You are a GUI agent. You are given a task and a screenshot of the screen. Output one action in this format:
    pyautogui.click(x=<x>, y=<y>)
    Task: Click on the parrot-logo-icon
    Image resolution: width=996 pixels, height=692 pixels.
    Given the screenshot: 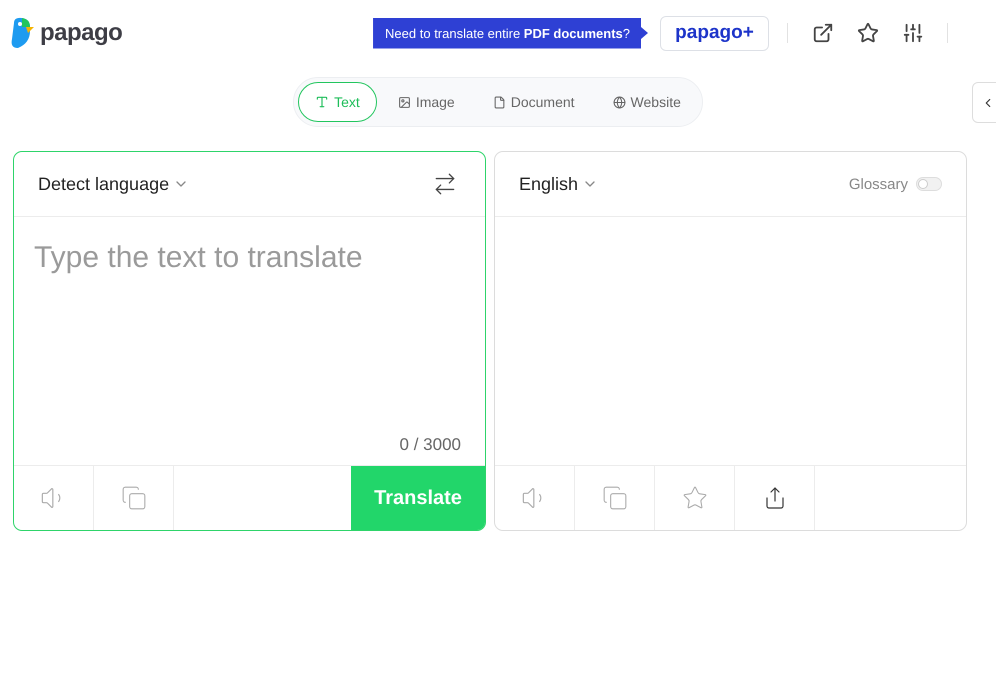 What is the action you would take?
    pyautogui.click(x=22, y=33)
    